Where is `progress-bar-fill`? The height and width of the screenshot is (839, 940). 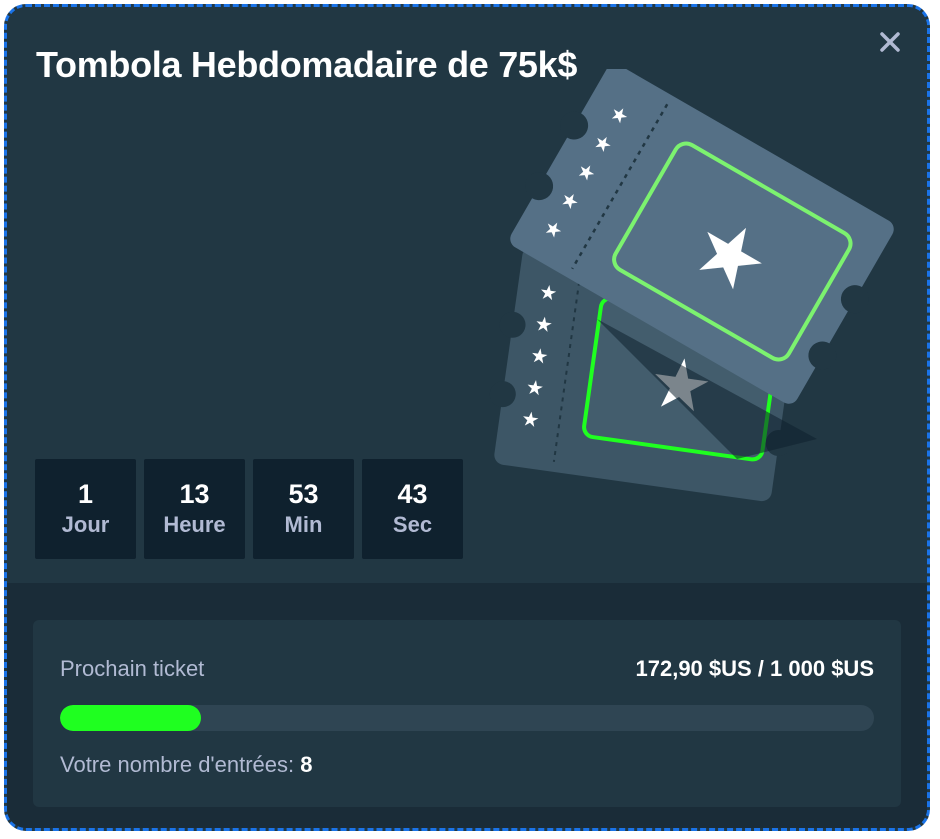 progress-bar-fill is located at coordinates (130, 718).